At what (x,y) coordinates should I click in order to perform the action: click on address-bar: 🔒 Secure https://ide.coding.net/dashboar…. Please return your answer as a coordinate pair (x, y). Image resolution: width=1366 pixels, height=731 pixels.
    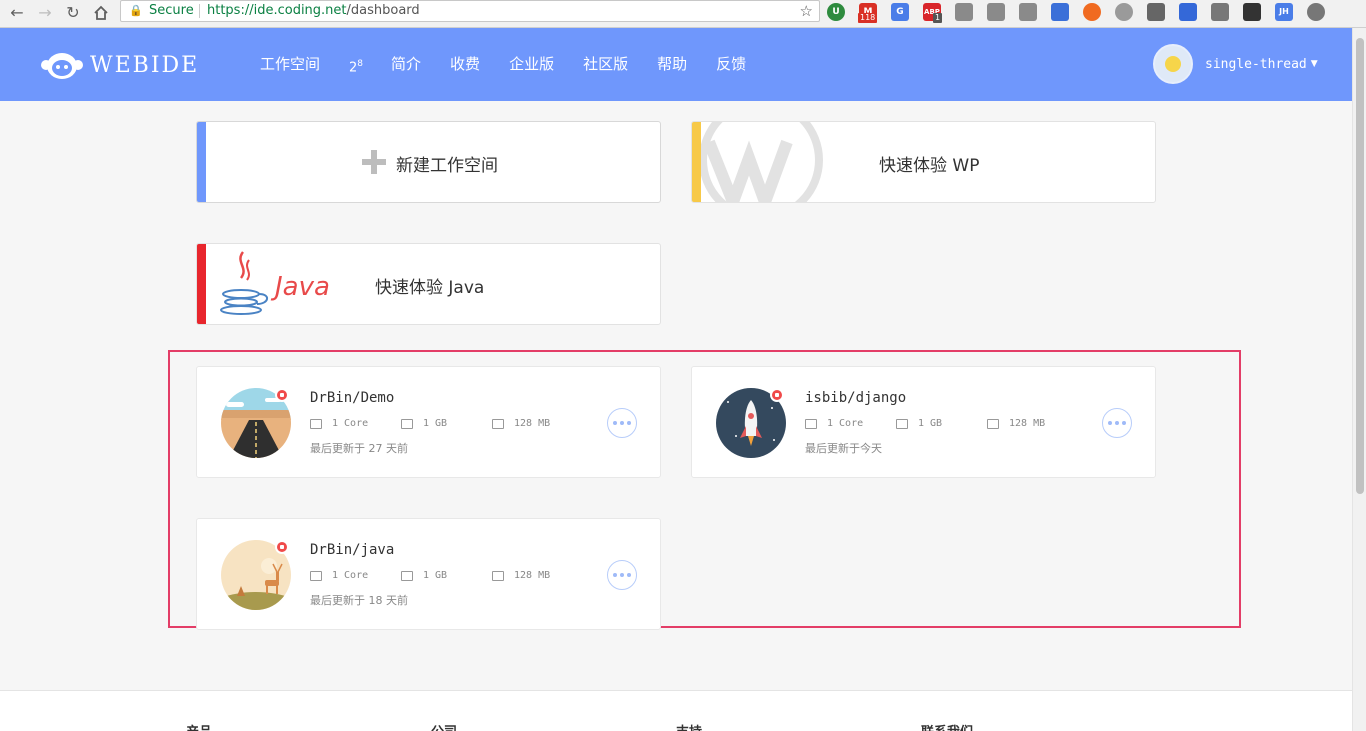
    Looking at the image, I should click on (470, 11).